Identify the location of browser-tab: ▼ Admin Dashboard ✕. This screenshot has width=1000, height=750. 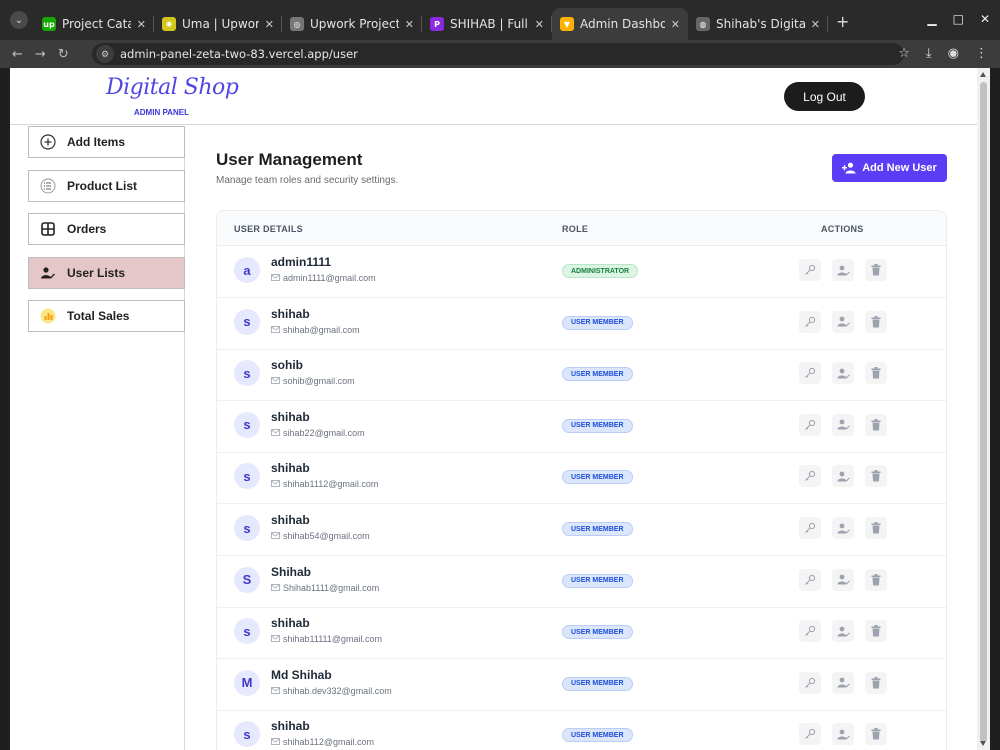
(620, 24).